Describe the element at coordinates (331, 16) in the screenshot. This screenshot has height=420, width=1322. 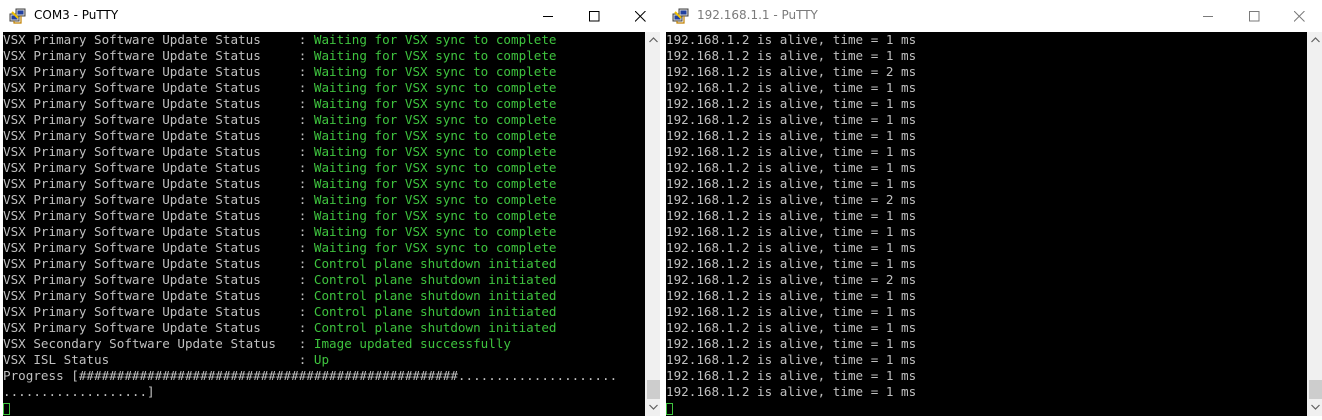
I see `title-bar: COM3 - PuTTY` at that location.